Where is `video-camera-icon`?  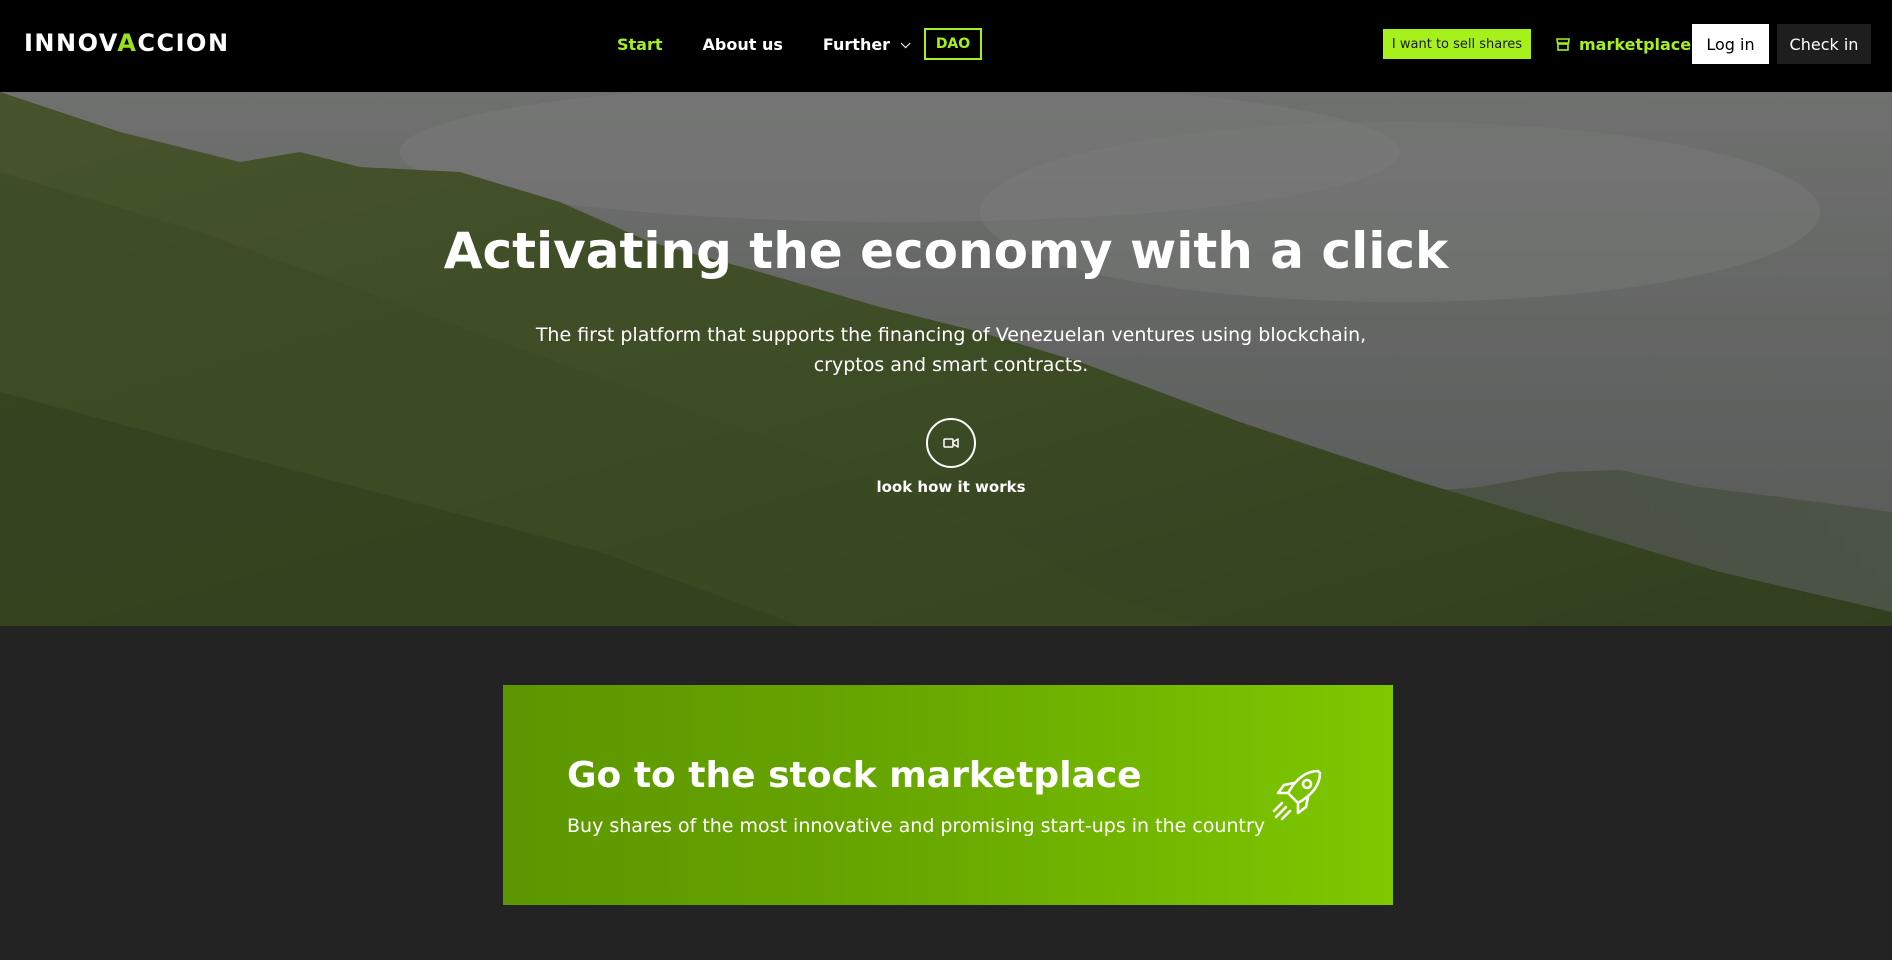
video-camera-icon is located at coordinates (951, 443).